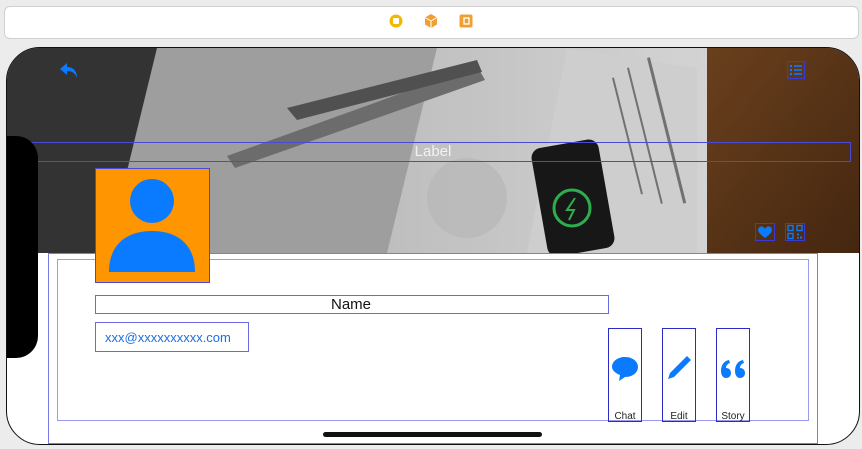 The image size is (862, 449). Describe the element at coordinates (795, 232) in the screenshot. I see `qr-code-icon` at that location.